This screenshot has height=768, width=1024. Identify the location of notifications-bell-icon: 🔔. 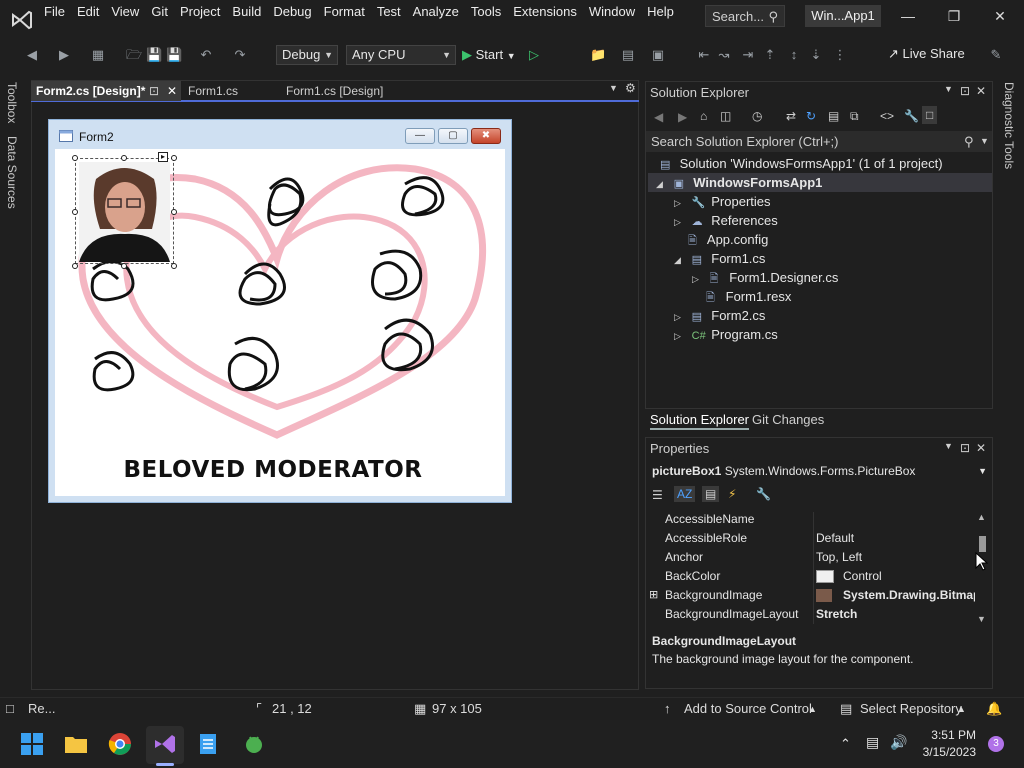
(994, 709).